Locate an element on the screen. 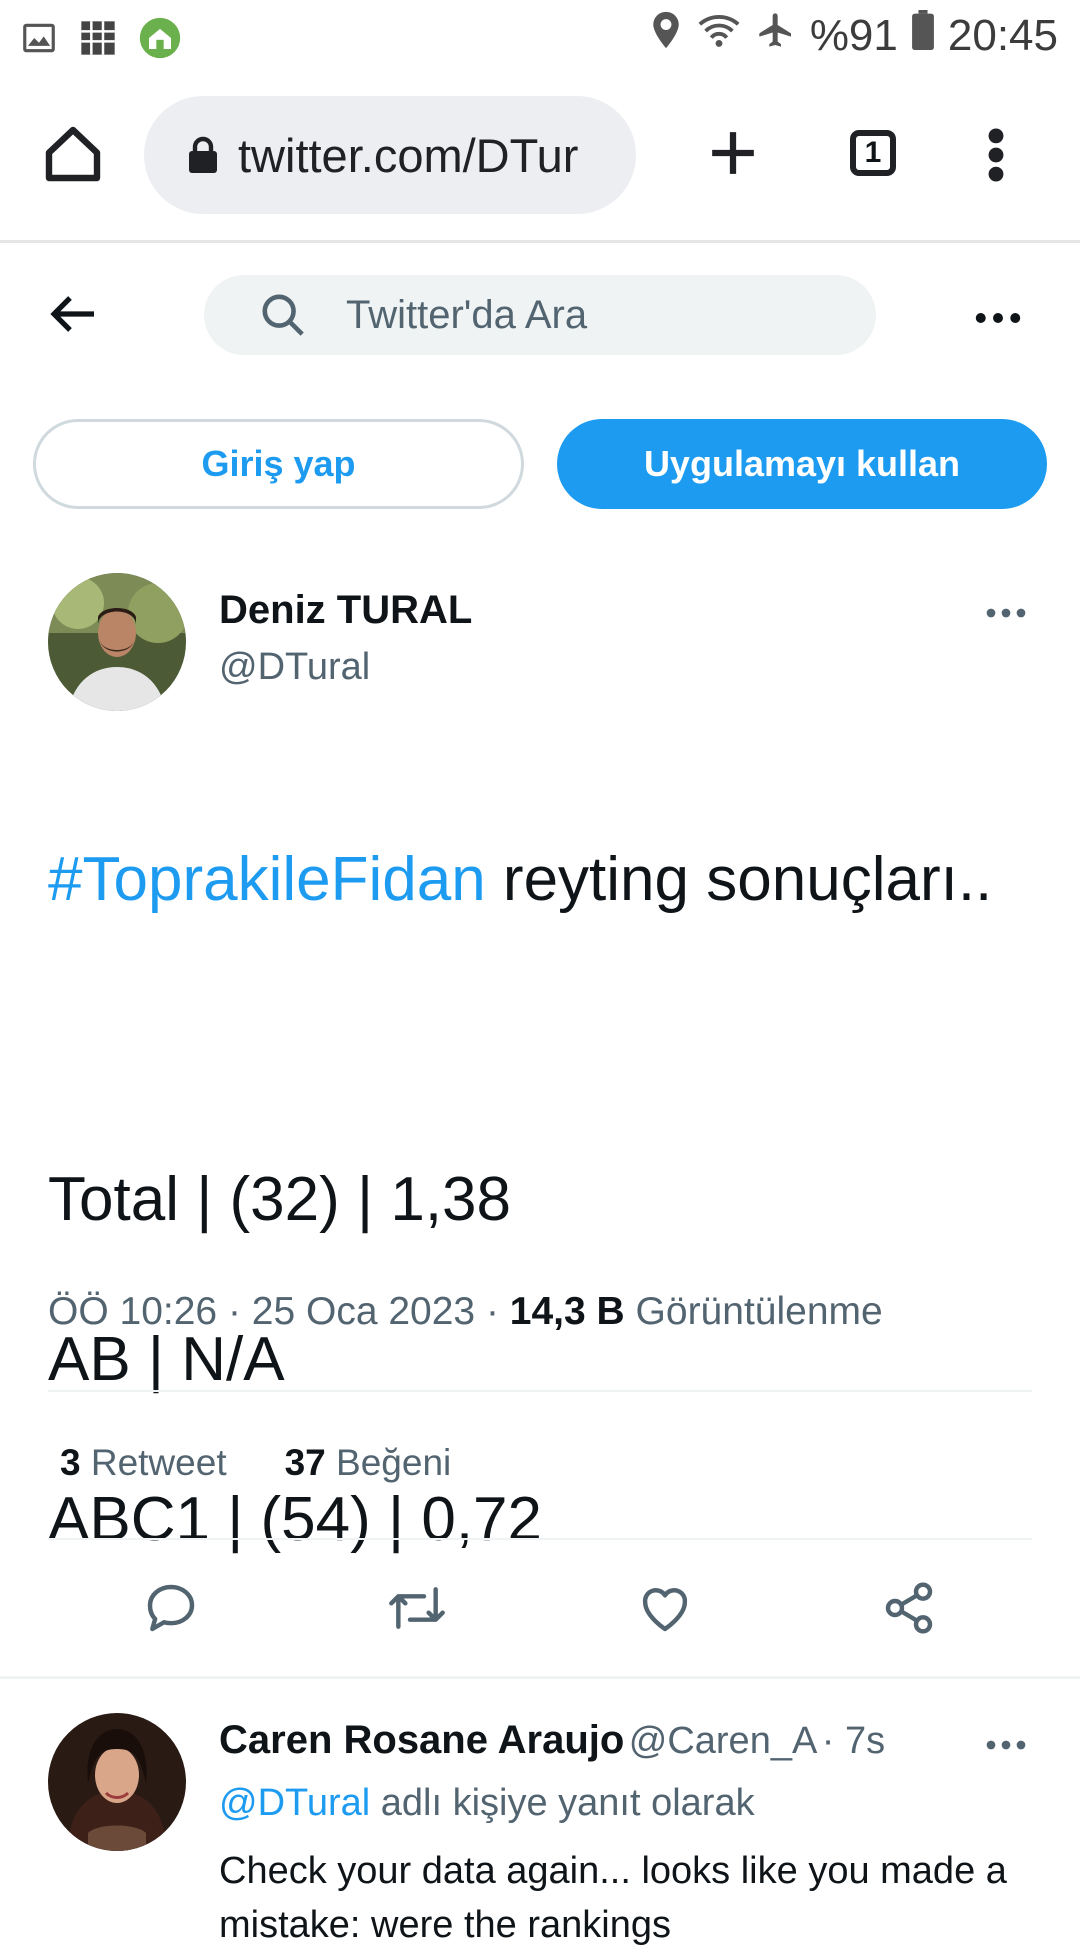 The height and width of the screenshot is (1952, 1080). status-bar: %91 20:45 is located at coordinates (540, 38).